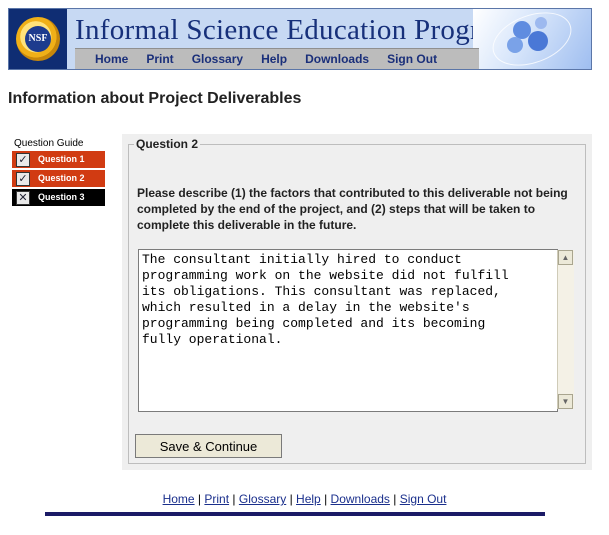 Image resolution: width=609 pixels, height=535 pixels. Describe the element at coordinates (217, 59) in the screenshot. I see `nav-glossary: Glossary` at that location.